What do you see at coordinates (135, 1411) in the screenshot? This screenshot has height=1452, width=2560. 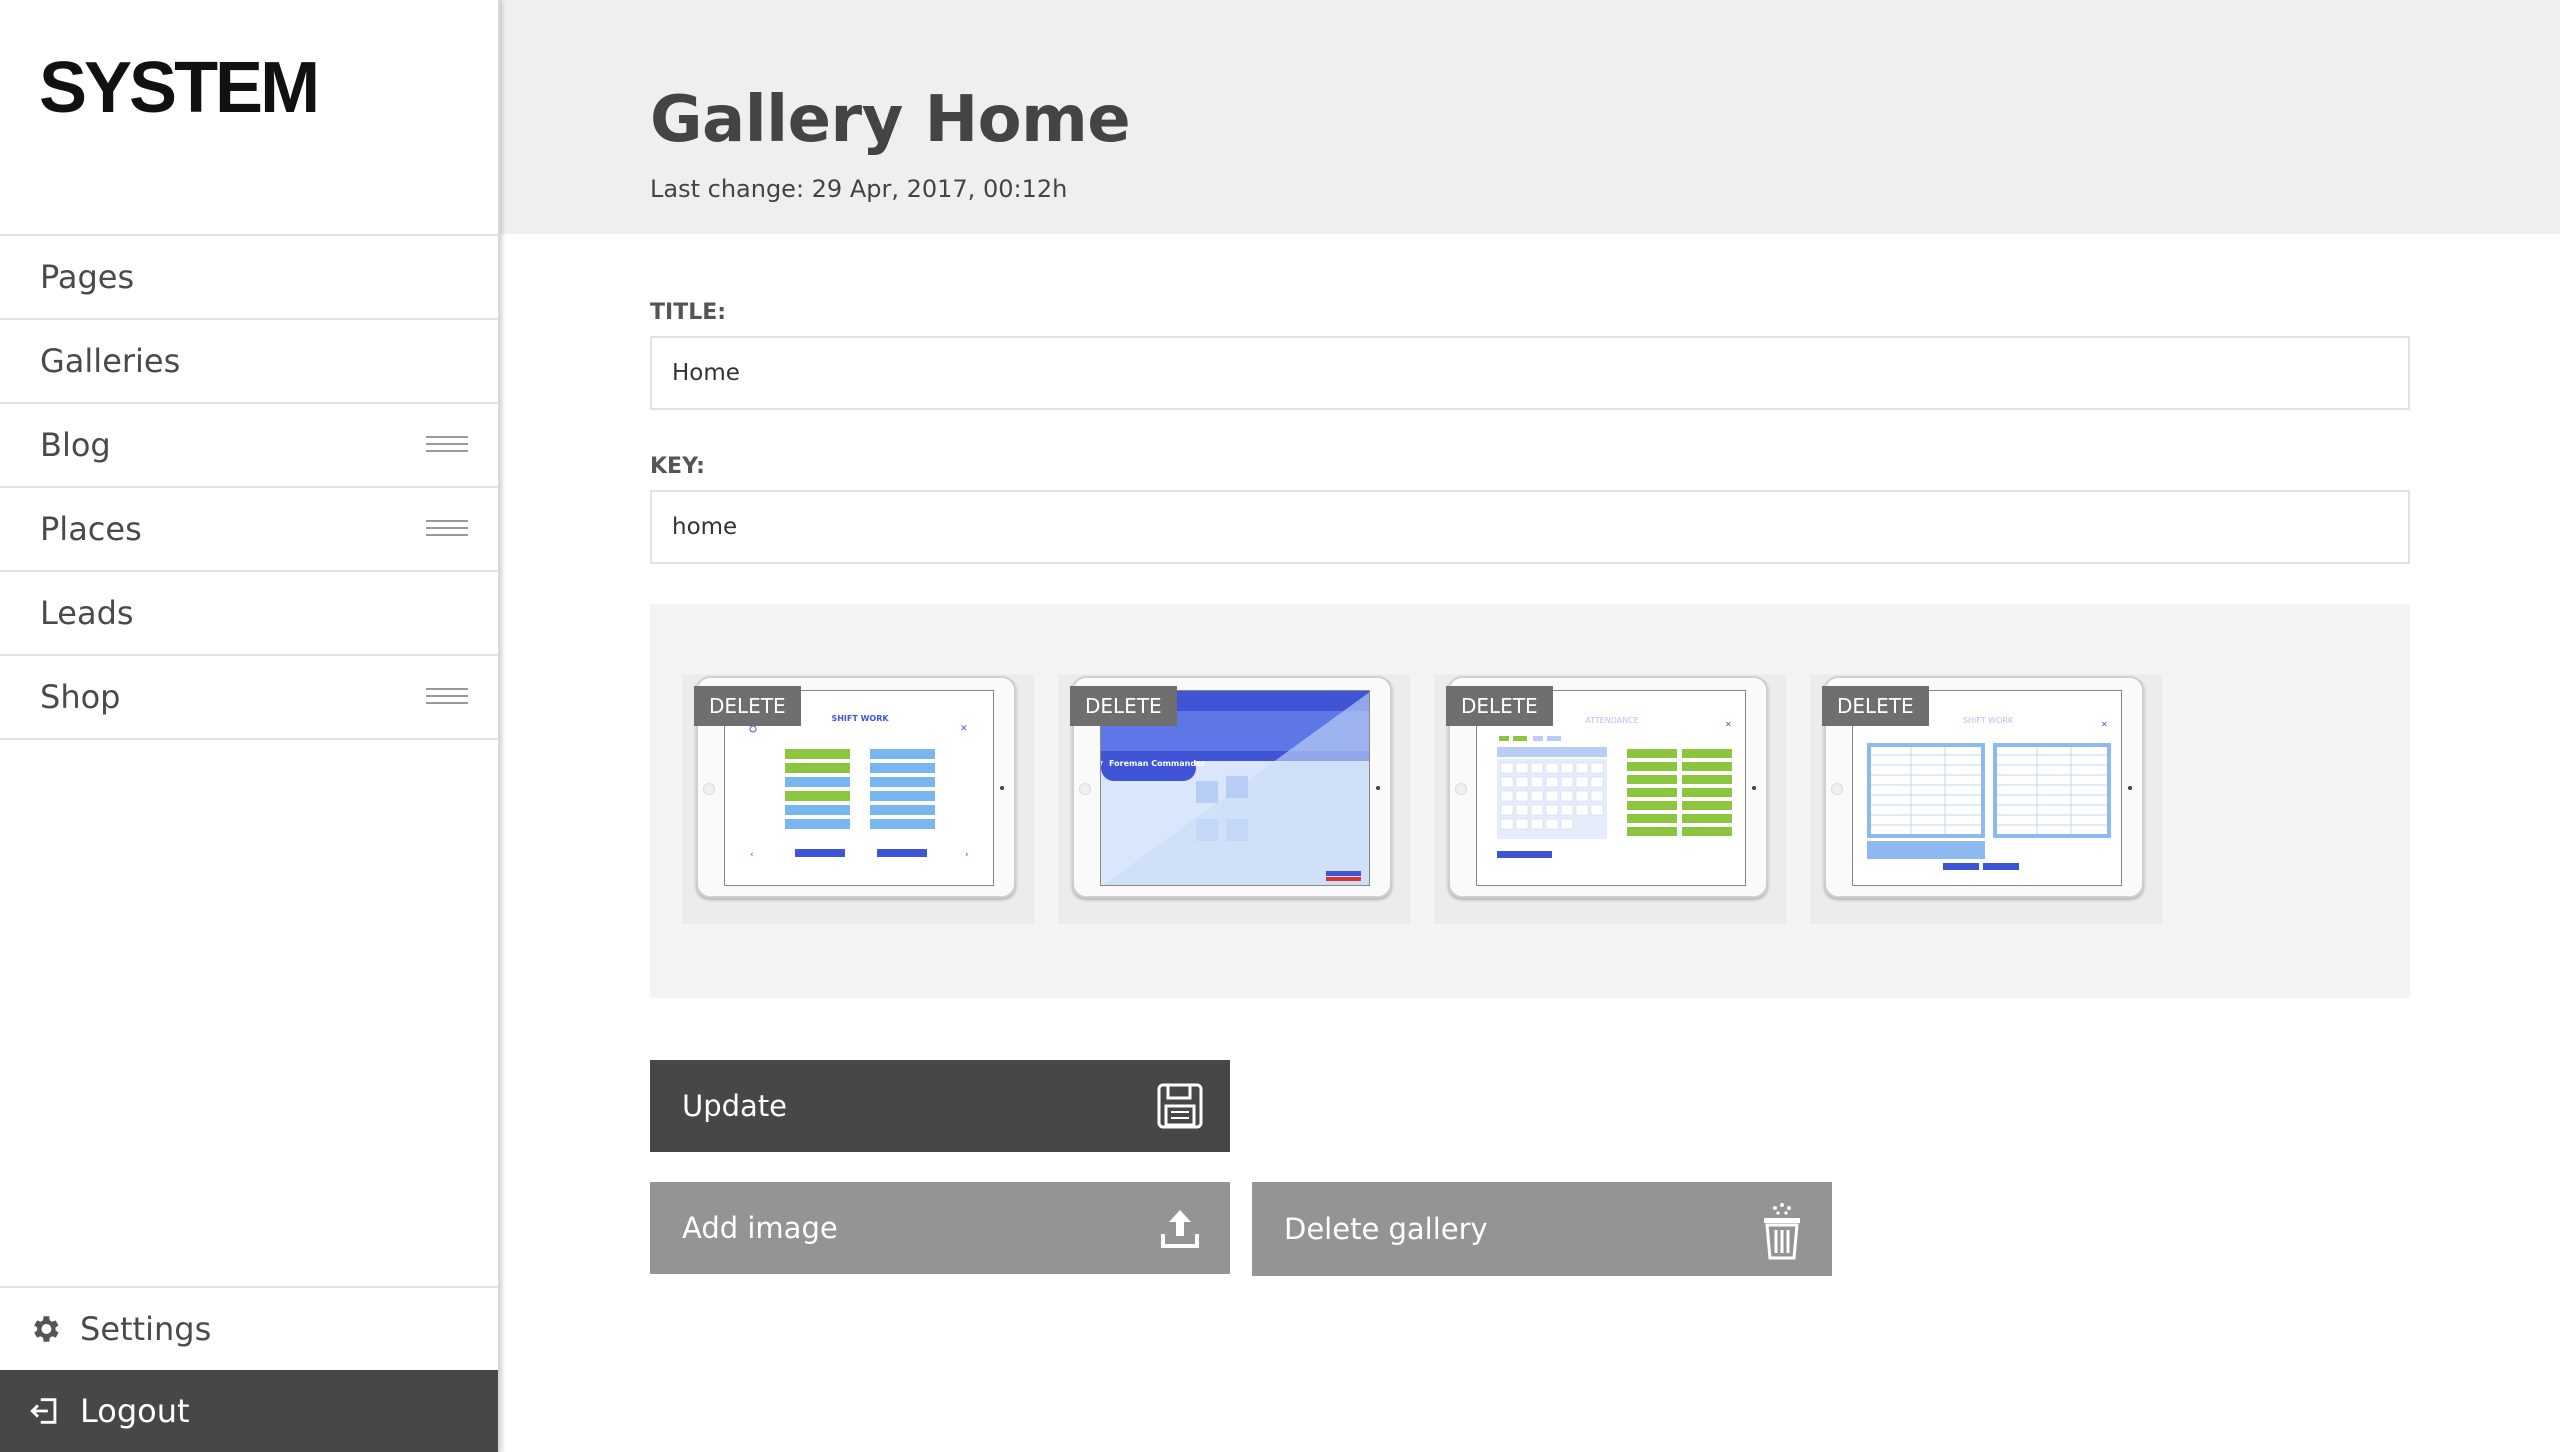 I see `logout-label: Logout` at bounding box center [135, 1411].